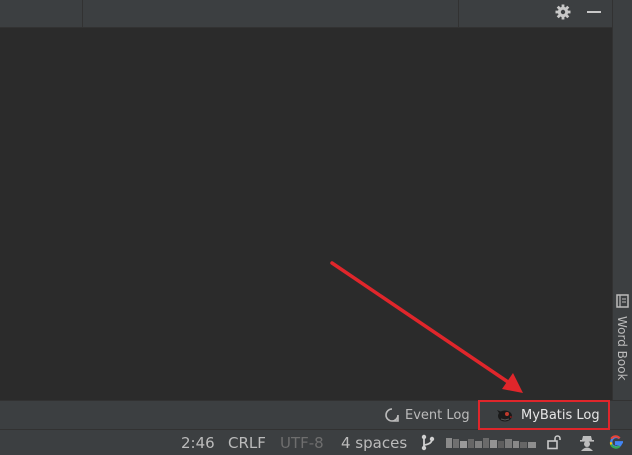 The height and width of the screenshot is (455, 632). Describe the element at coordinates (492, 443) in the screenshot. I see `redacted-branch-name` at that location.